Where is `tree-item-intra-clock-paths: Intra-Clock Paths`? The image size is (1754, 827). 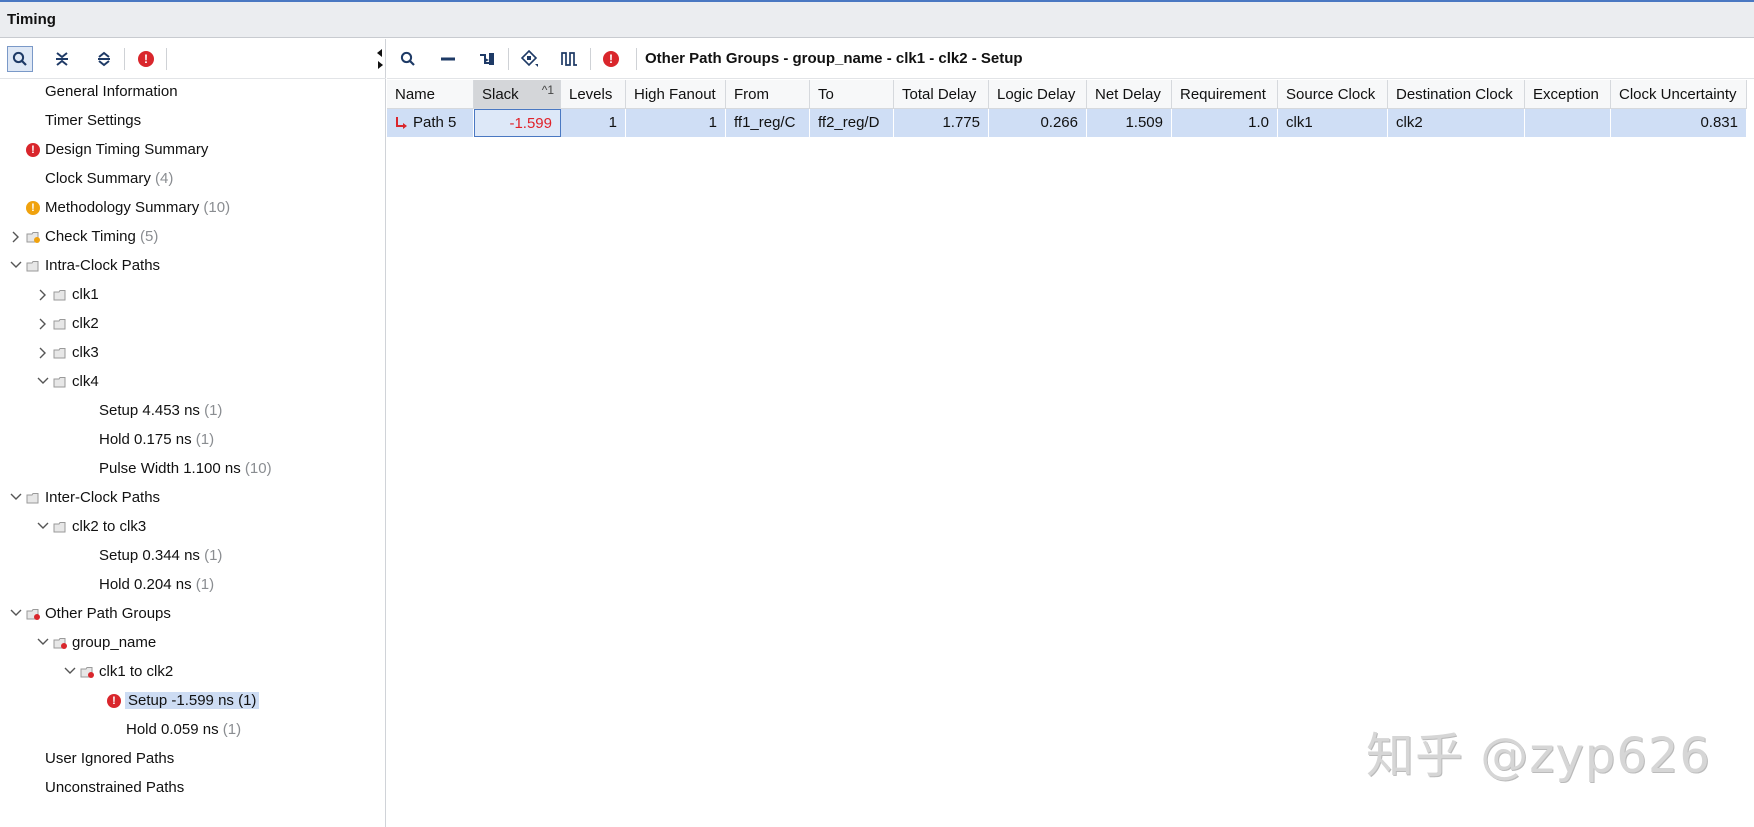
tree-item-intra-clock-paths: Intra-Clock Paths is located at coordinates (93, 266).